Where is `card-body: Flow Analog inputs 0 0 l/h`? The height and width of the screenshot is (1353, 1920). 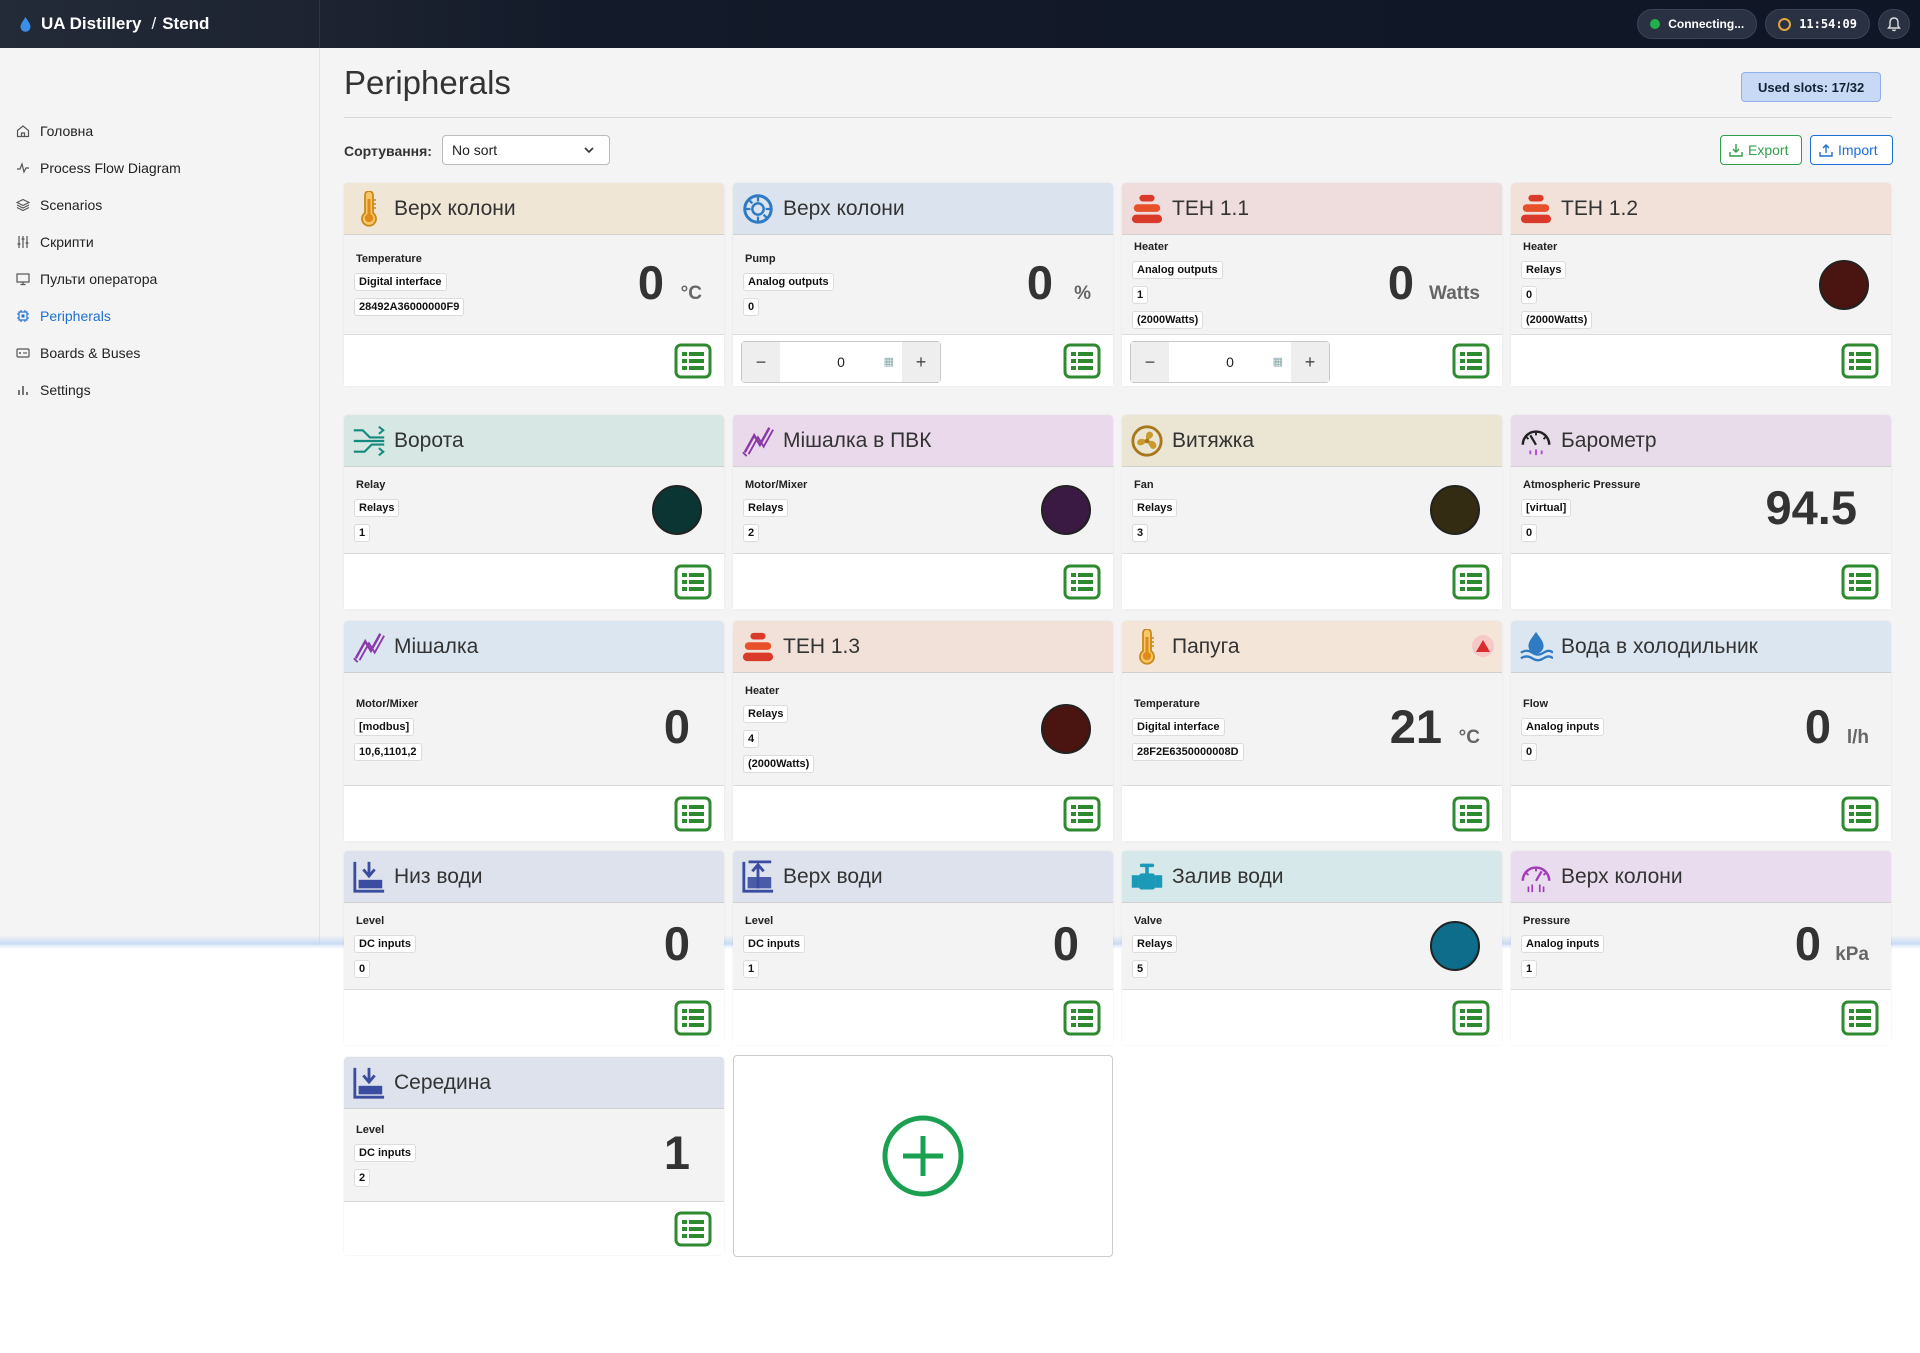
card-body: Flow Analog inputs 0 0 l/h is located at coordinates (1701, 729).